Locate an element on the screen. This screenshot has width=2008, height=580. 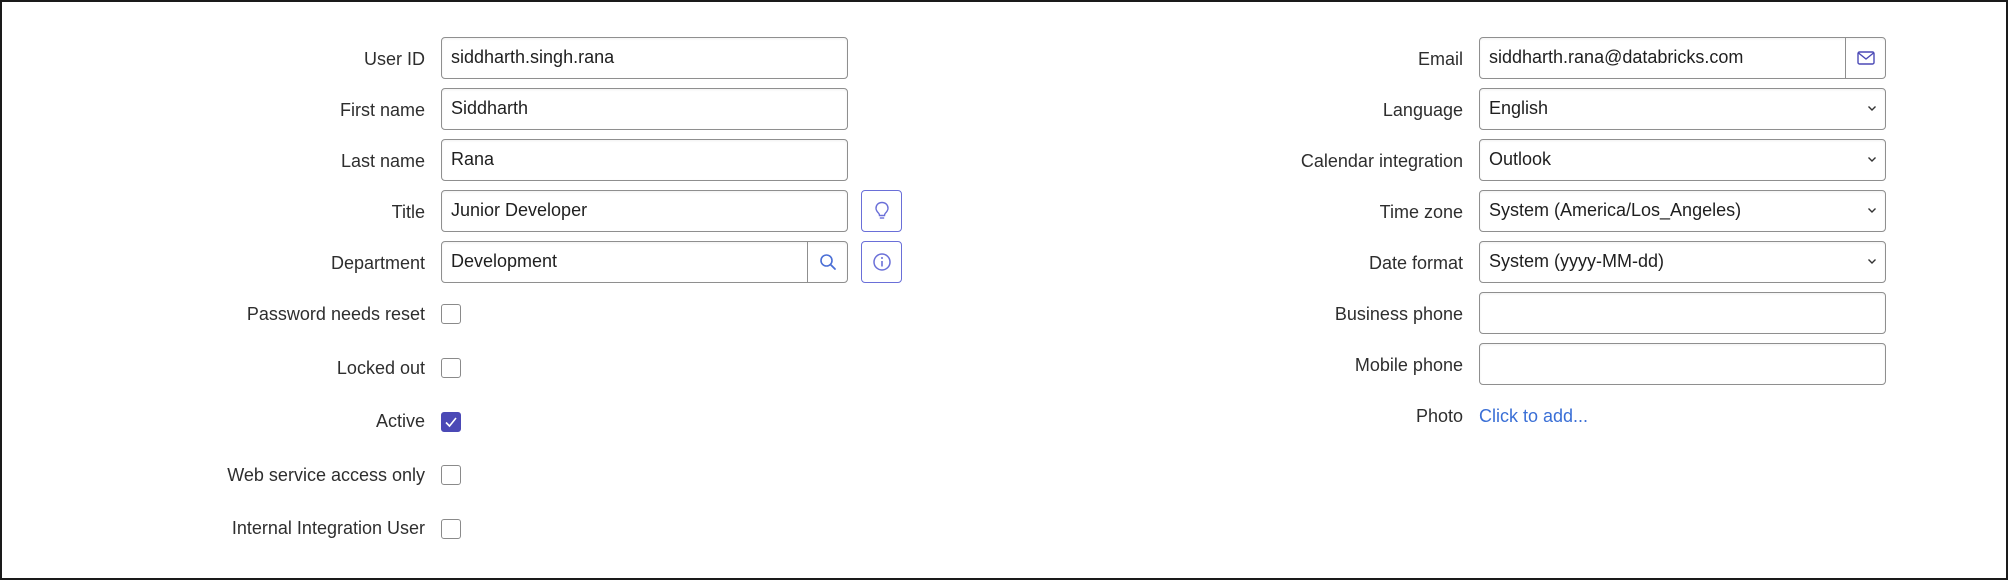
first-name-label: First name is located at coordinates (382, 110).